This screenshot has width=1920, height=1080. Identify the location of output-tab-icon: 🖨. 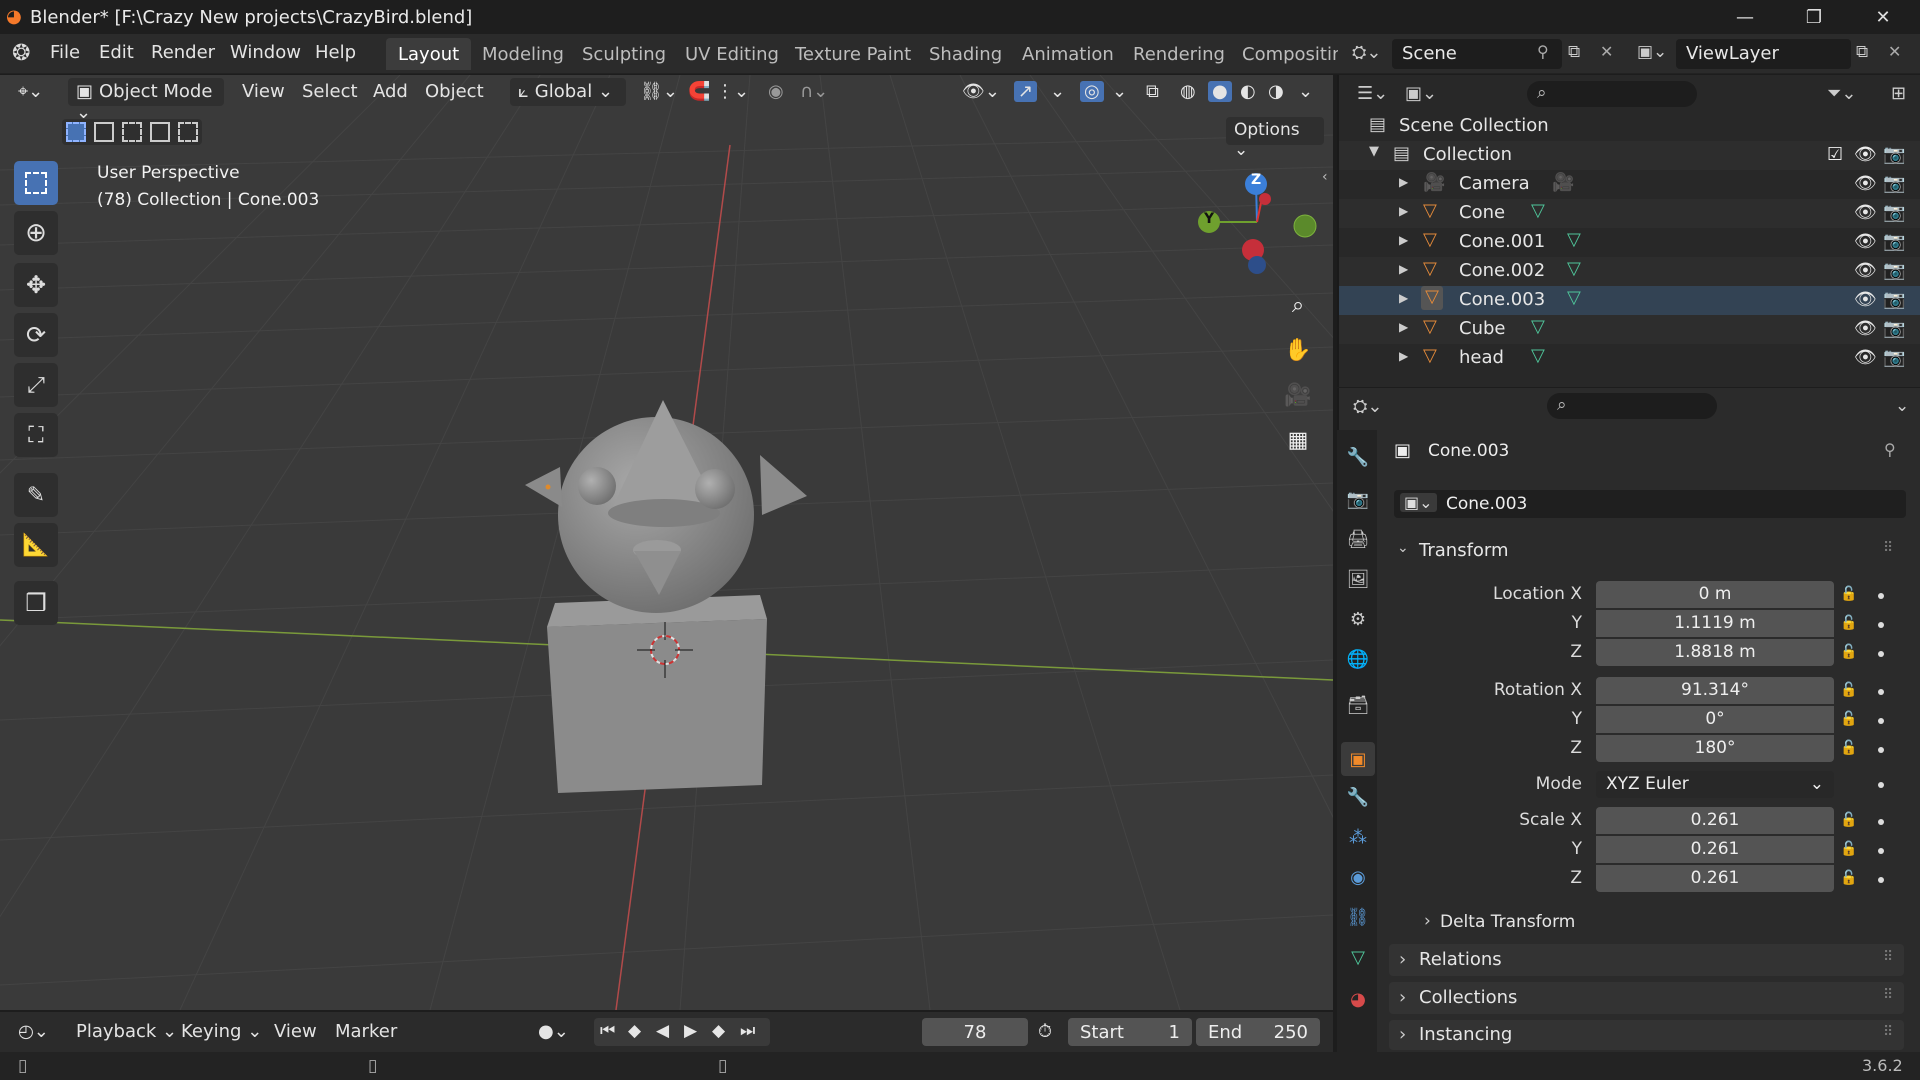
(1358, 539).